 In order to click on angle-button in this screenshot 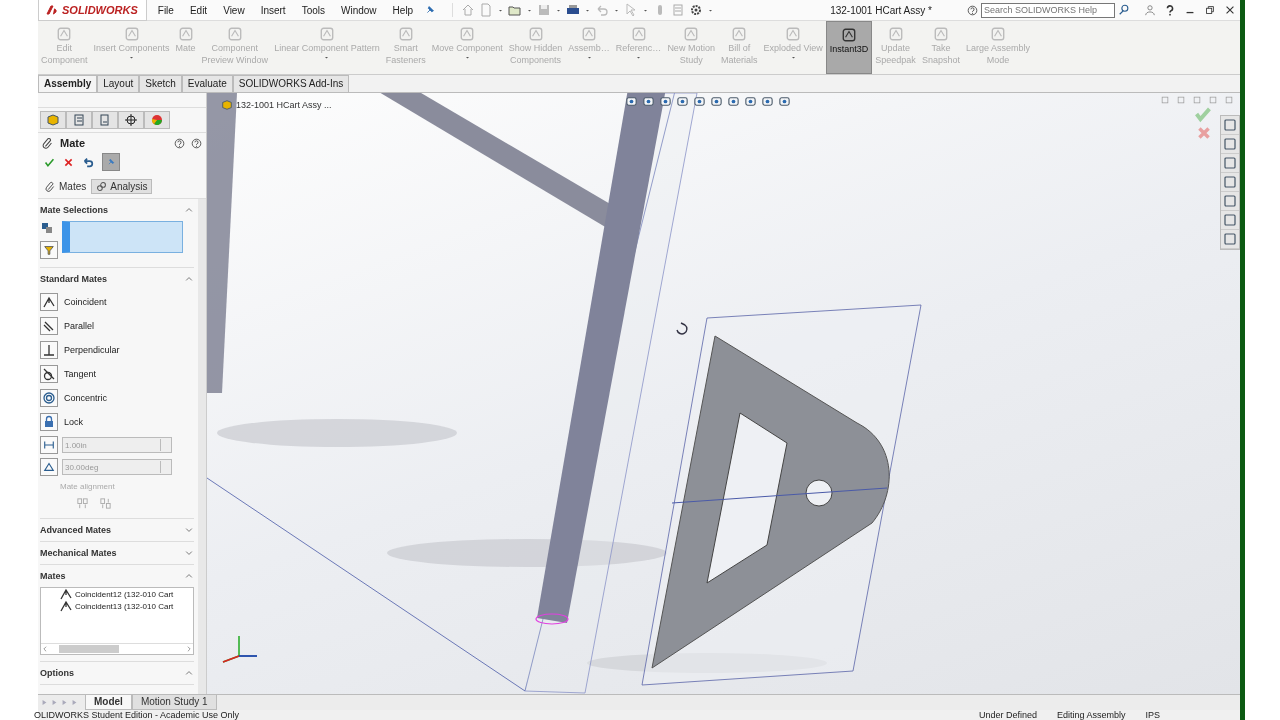, I will do `click(49, 467)`.